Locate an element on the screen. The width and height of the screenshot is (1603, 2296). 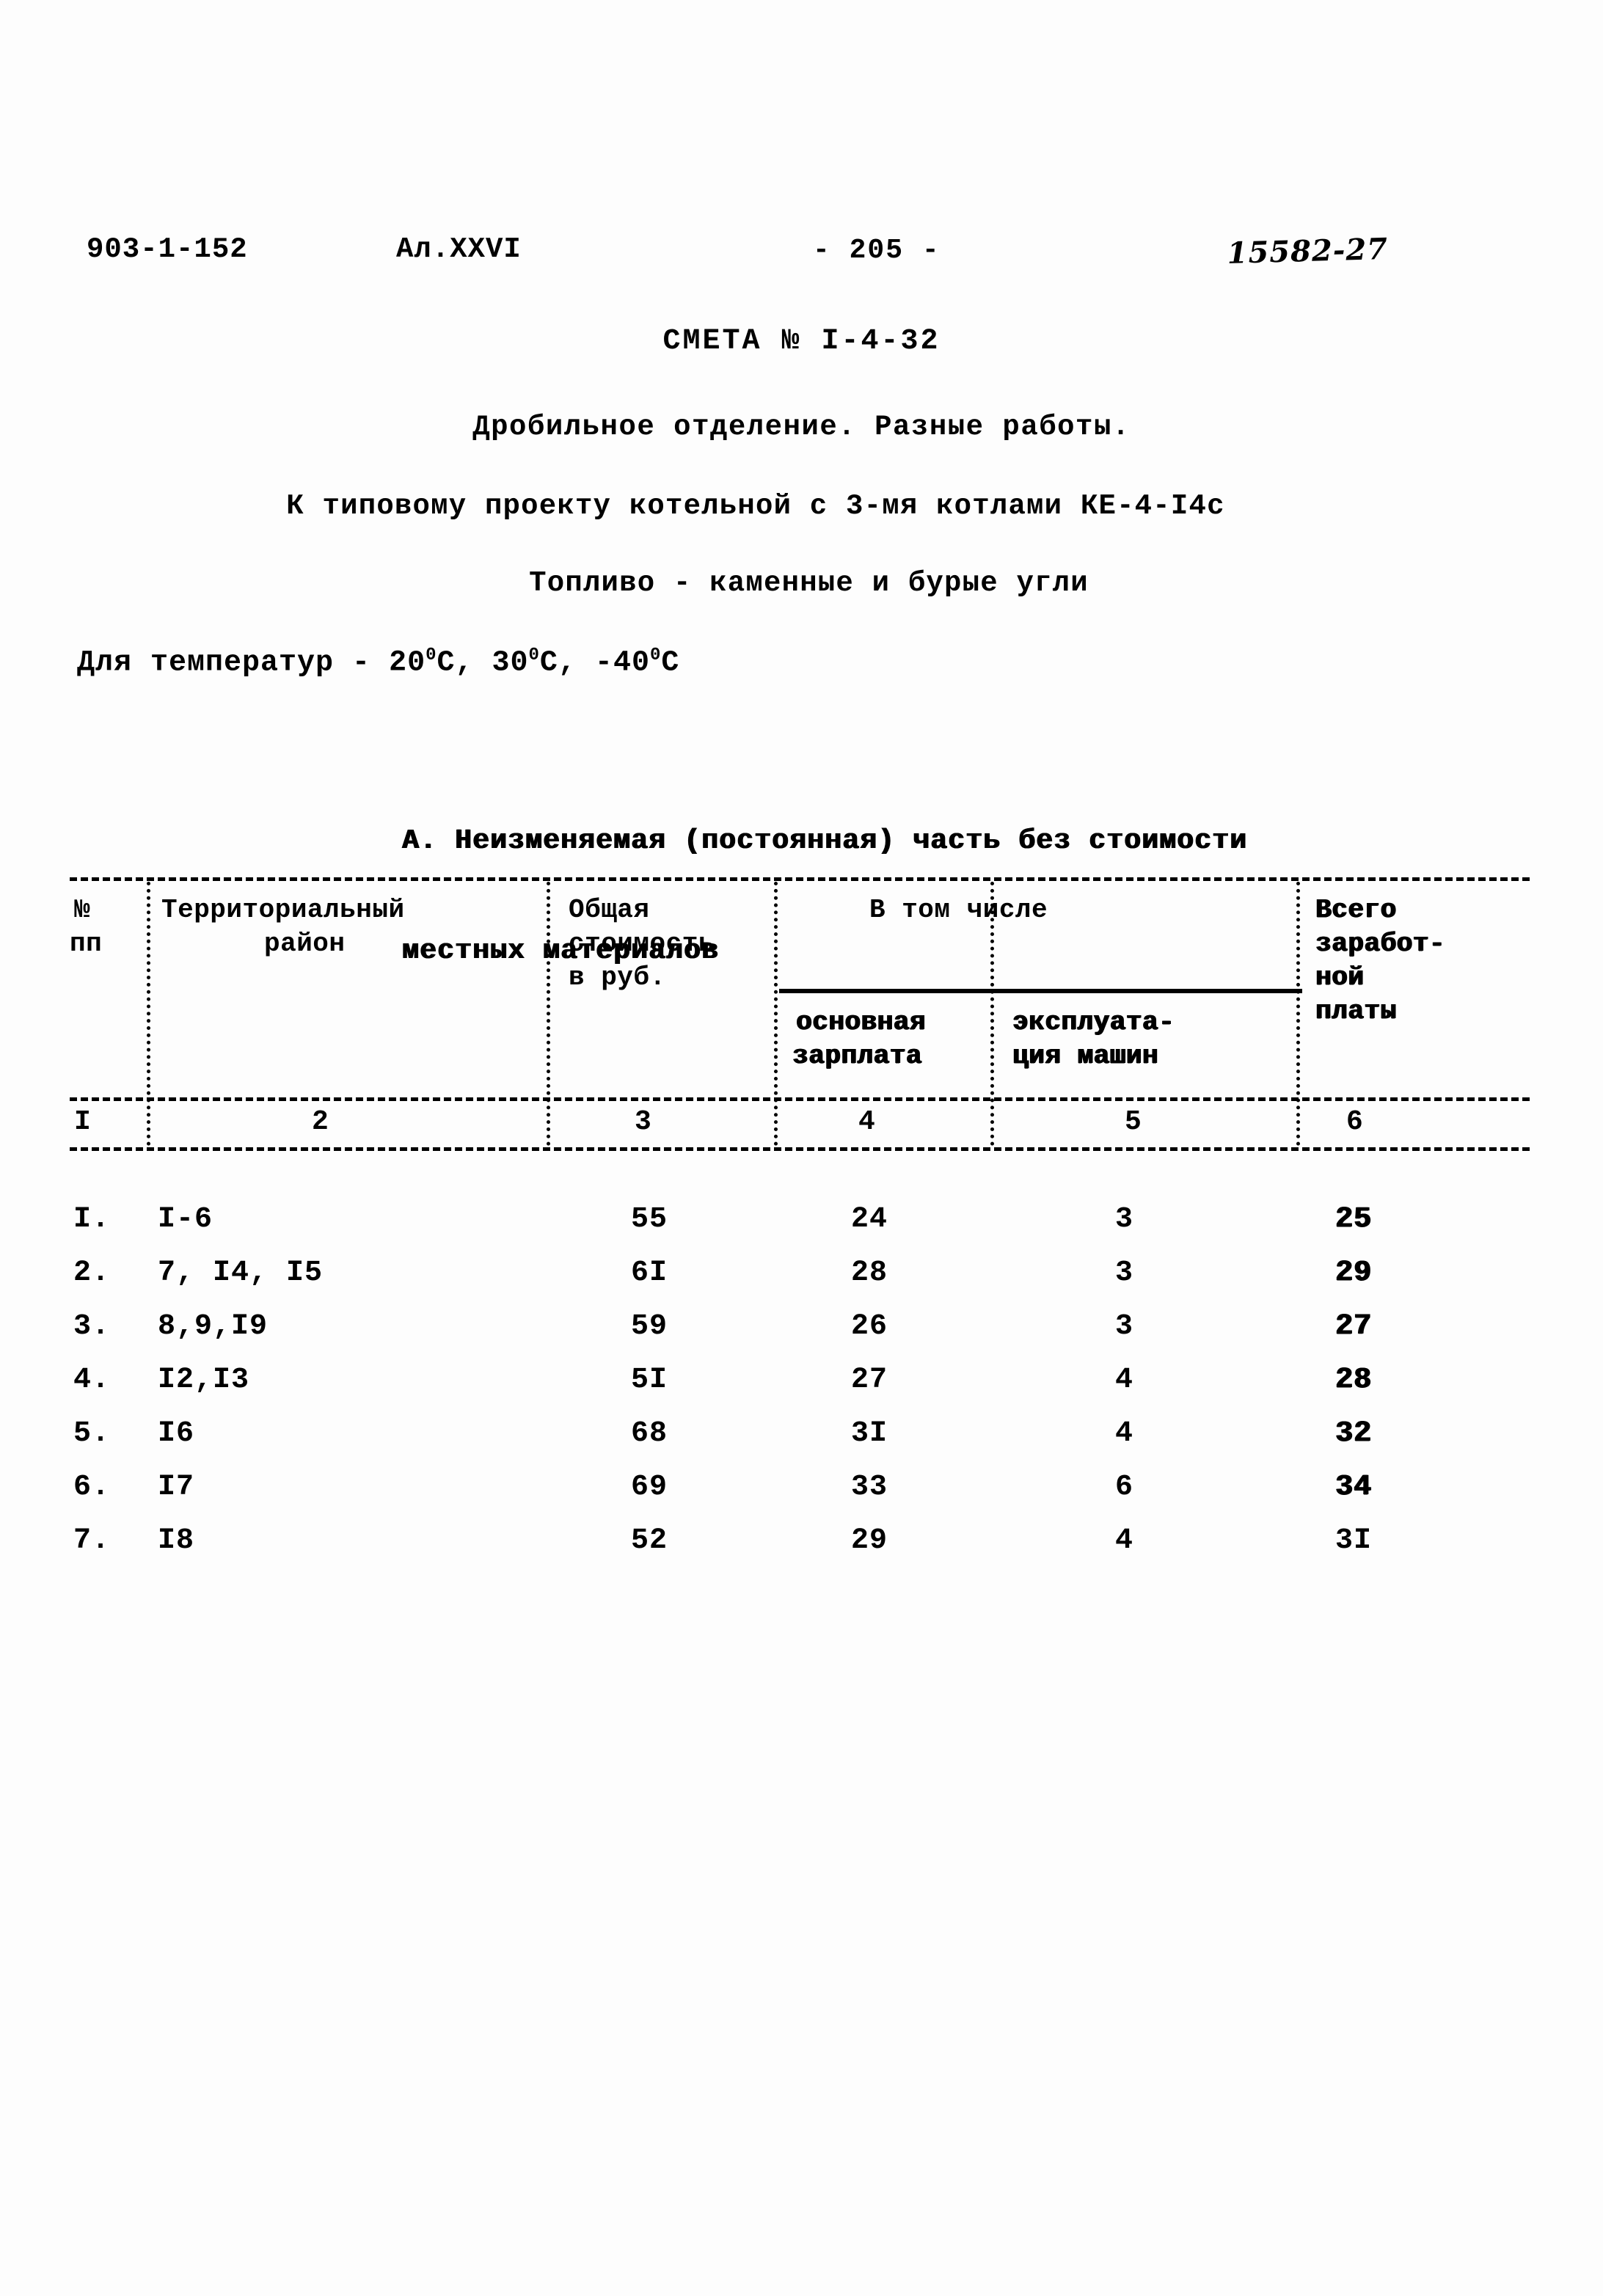
subtitle-fuel: Топливо - каменные и бурые угли is located at coordinates (809, 583).